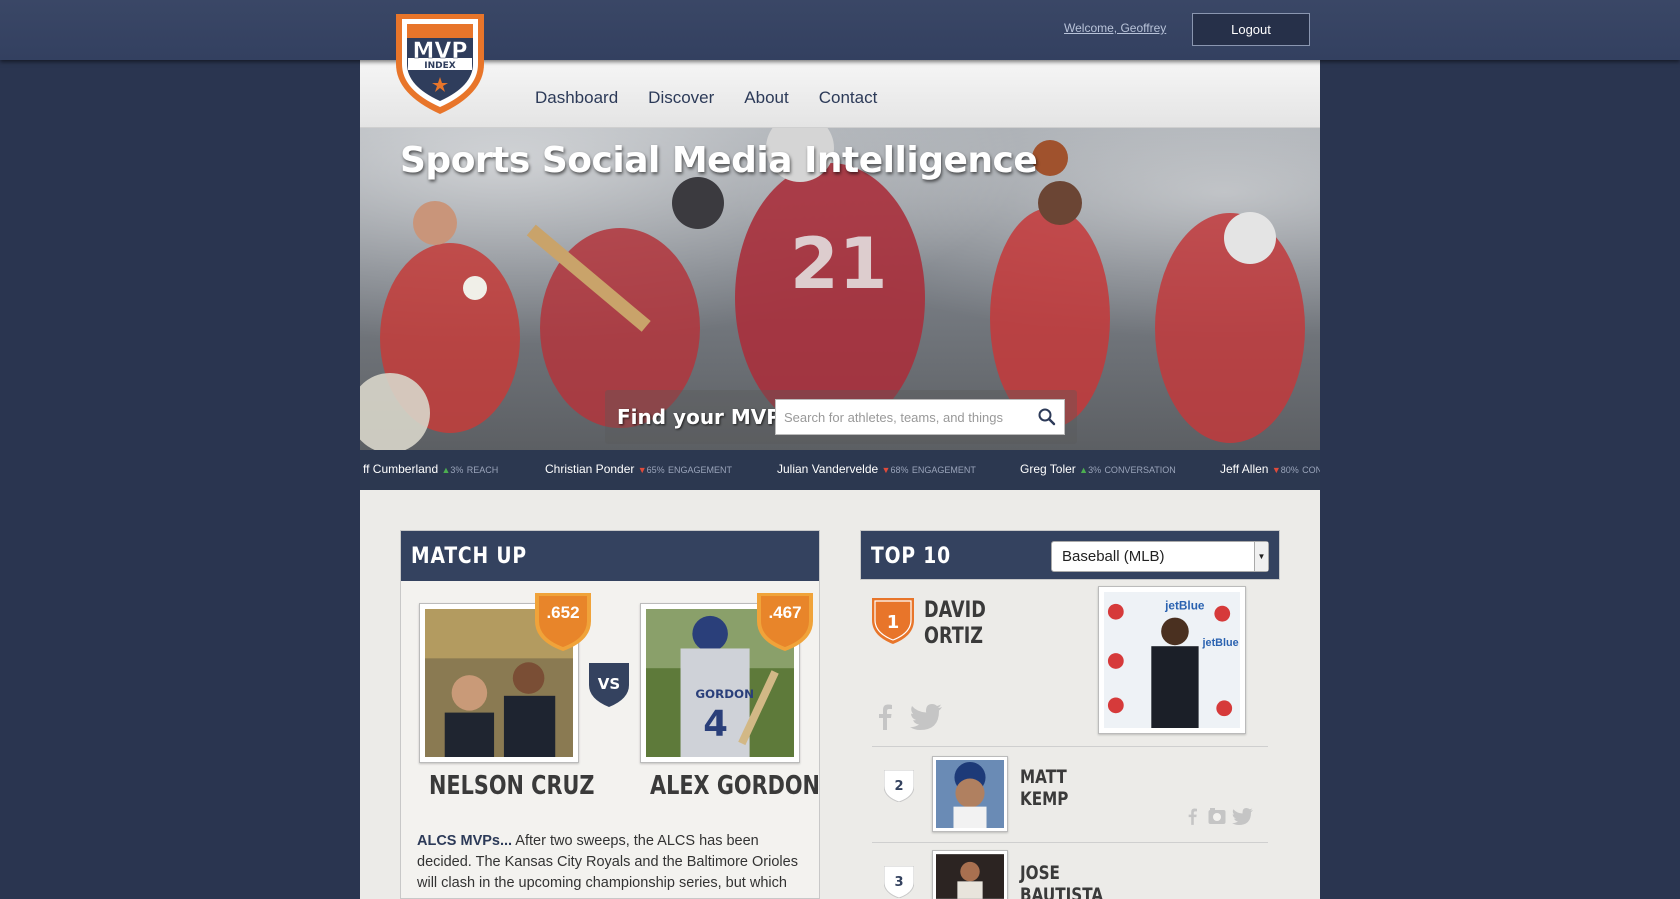 The height and width of the screenshot is (899, 1680). Describe the element at coordinates (838, 264) in the screenshot. I see `svg-text: 21` at that location.